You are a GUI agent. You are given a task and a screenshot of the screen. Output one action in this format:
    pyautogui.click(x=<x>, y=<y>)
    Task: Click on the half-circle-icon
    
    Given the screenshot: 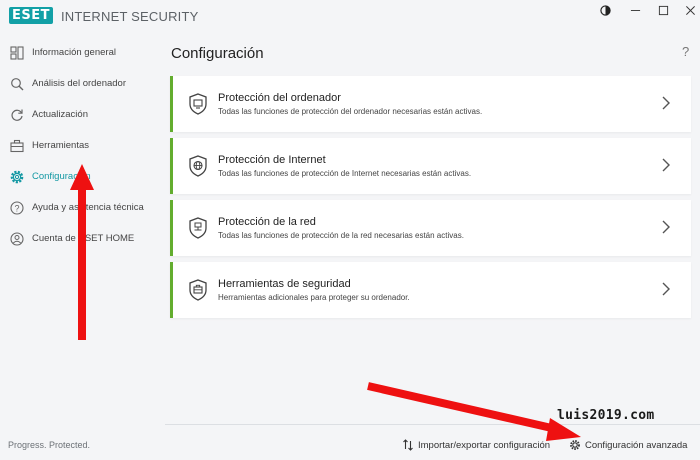 What is the action you would take?
    pyautogui.click(x=605, y=10)
    